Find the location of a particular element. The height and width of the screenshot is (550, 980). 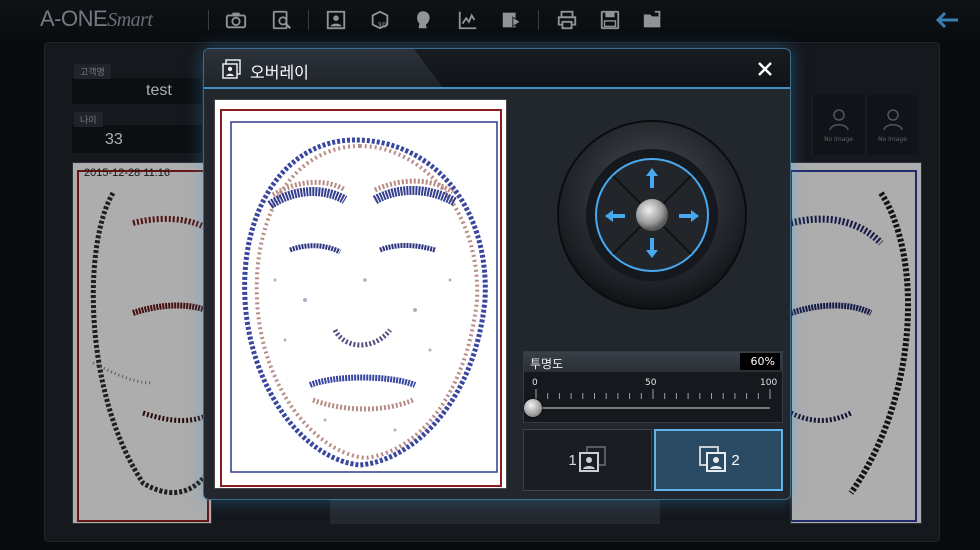

slider-min-label: 0 is located at coordinates (535, 383).